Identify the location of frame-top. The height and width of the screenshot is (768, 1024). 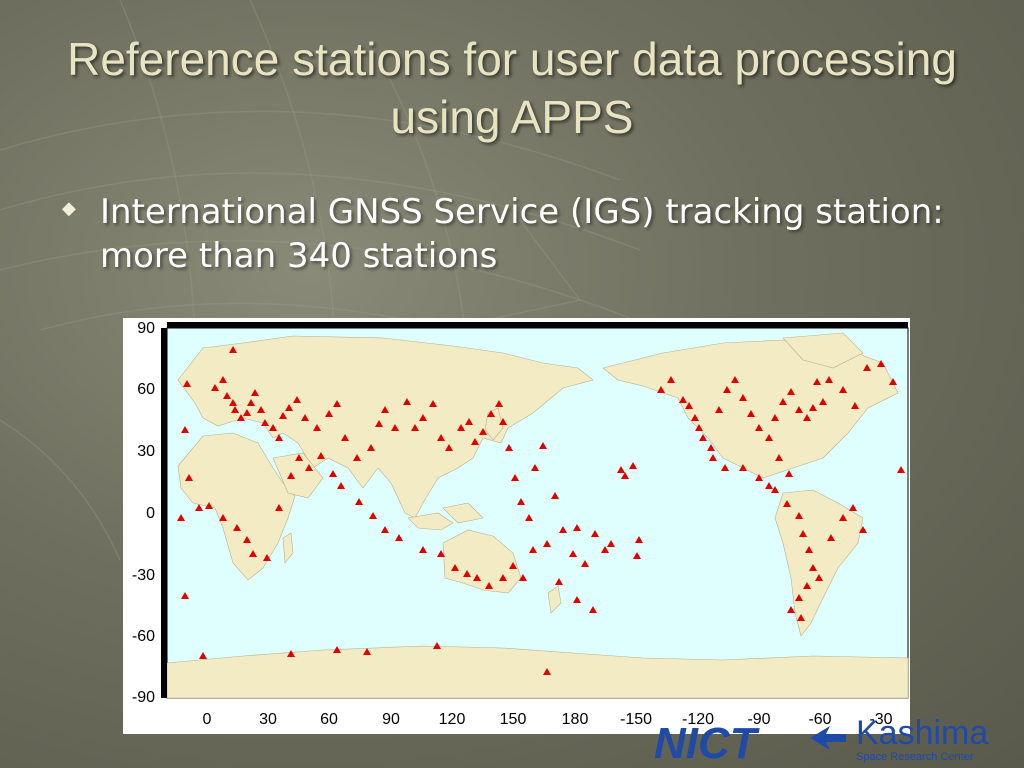
(537, 325).